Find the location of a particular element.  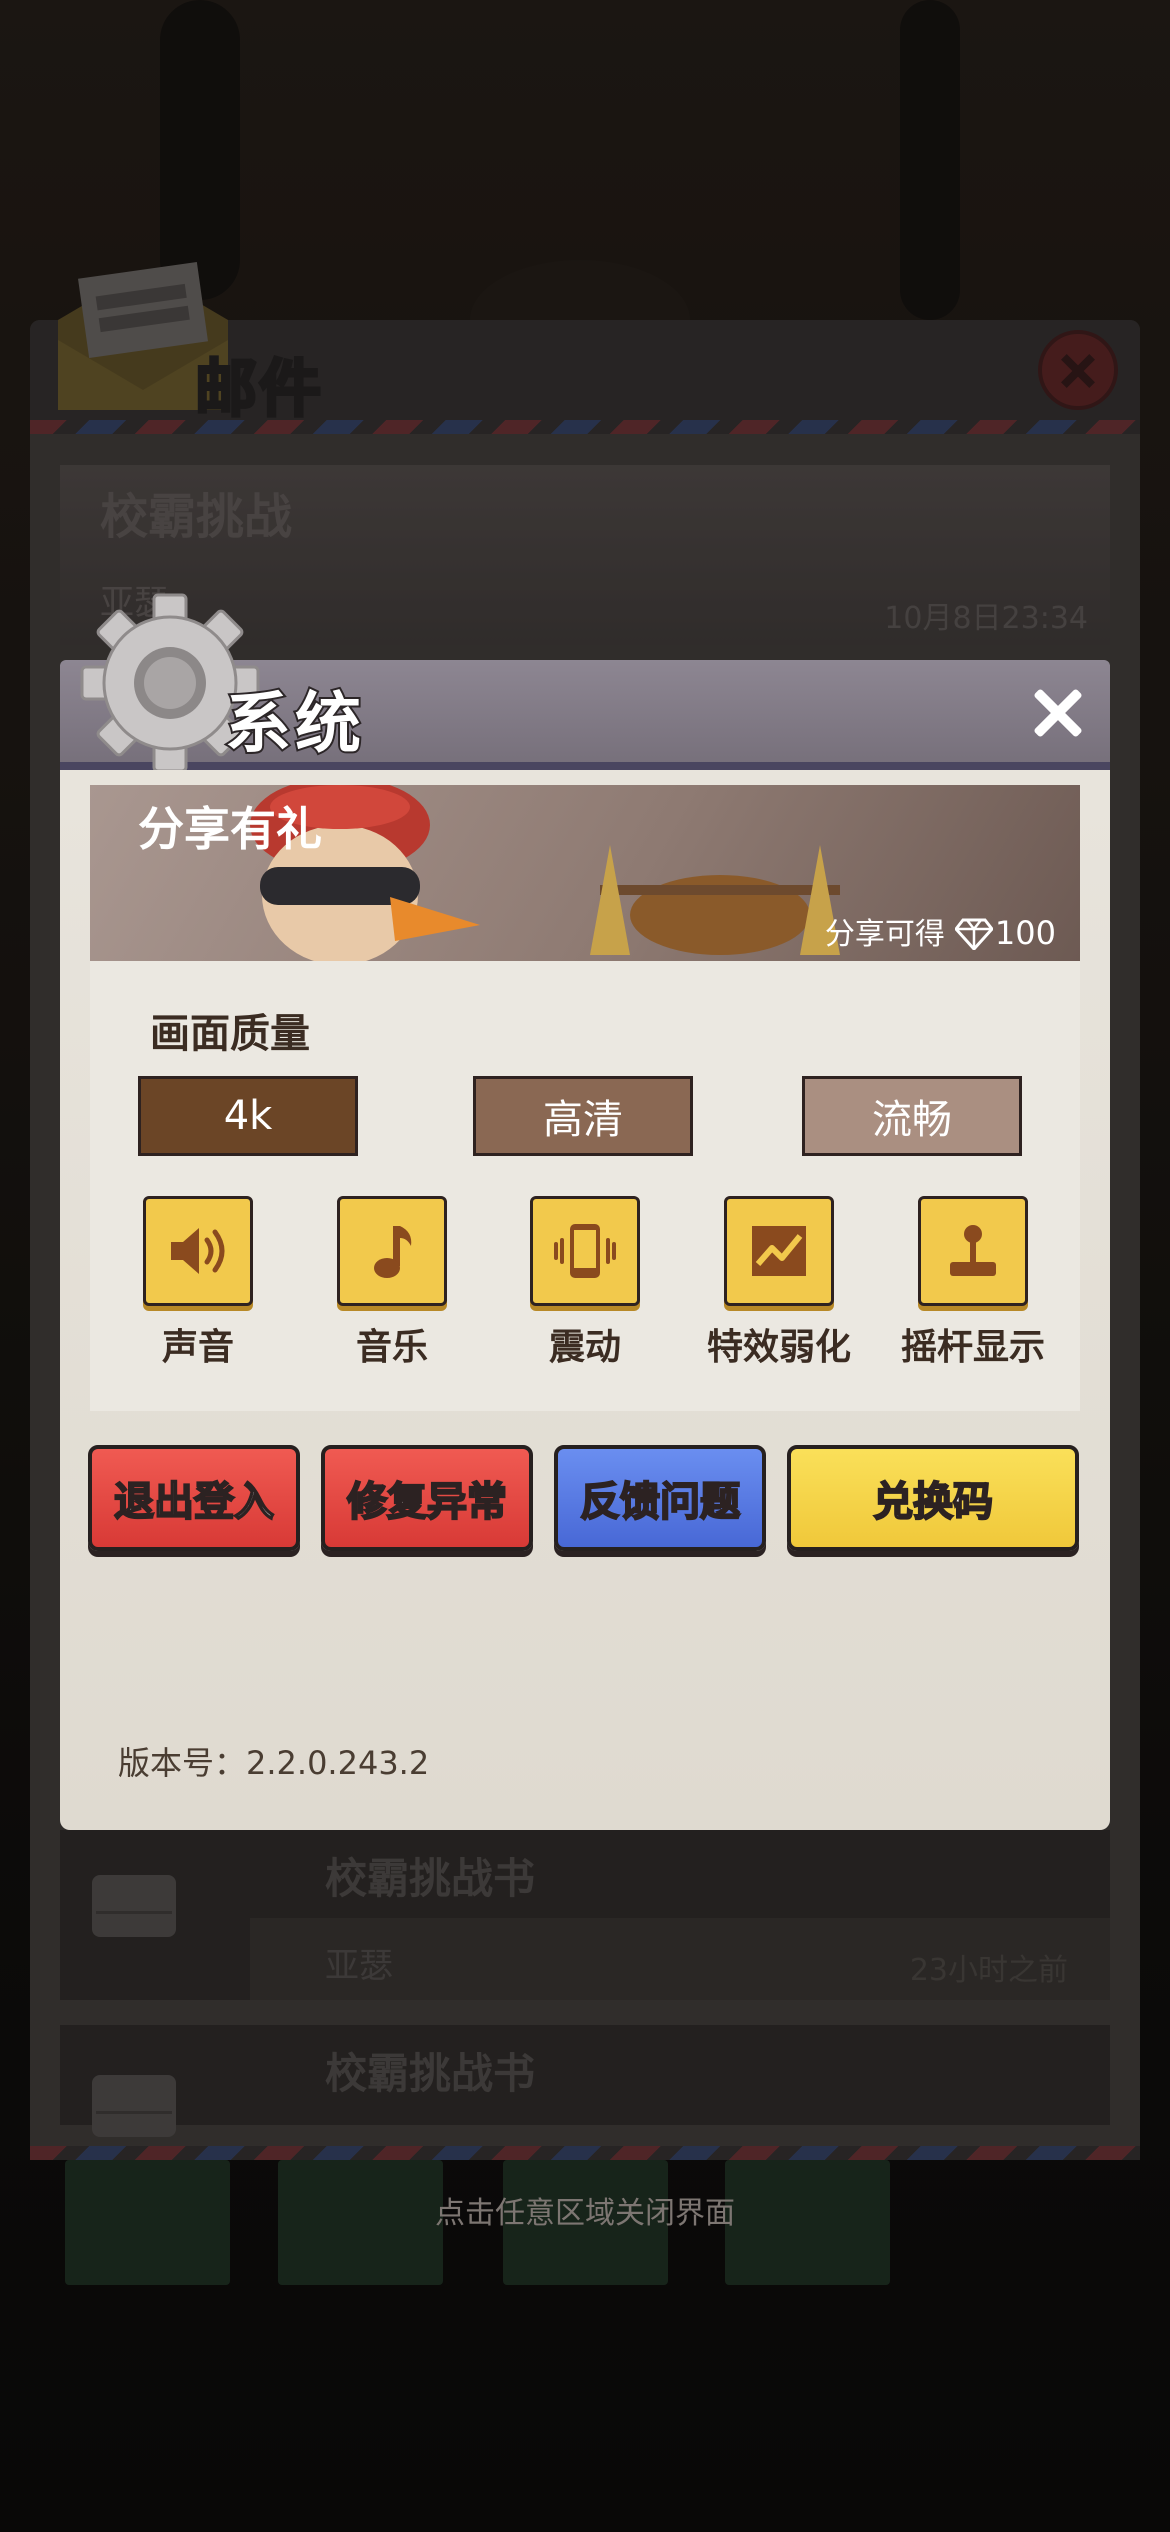

toggle-label: 摇杆显示 is located at coordinates (972, 1347).